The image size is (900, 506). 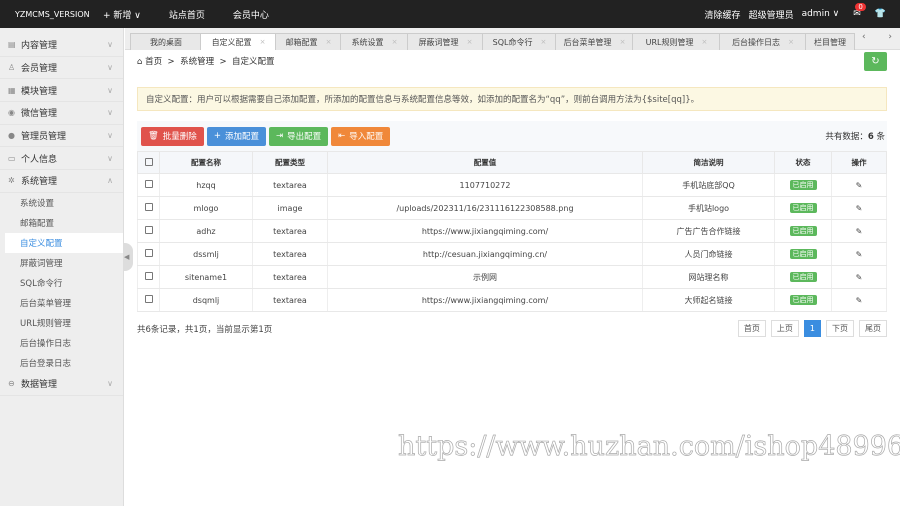 I want to click on breadcrumb-home: 首页, so click(x=153, y=62).